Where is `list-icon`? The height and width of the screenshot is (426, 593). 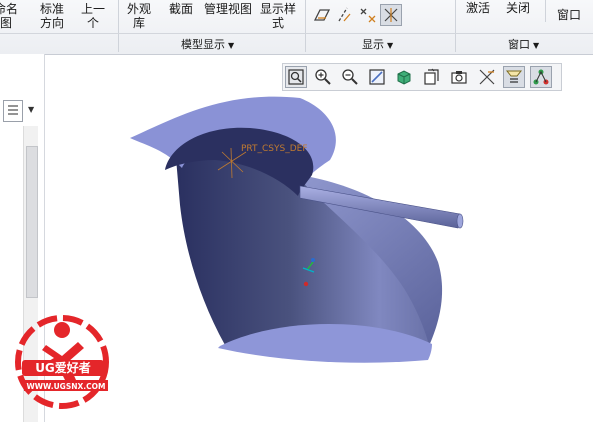
list-icon is located at coordinates (13, 110).